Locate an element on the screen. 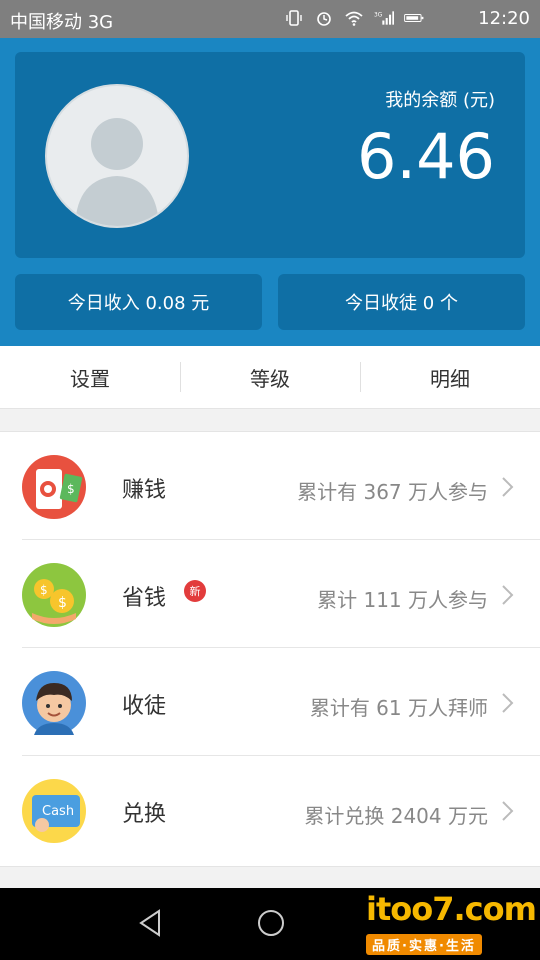 This screenshot has width=540, height=960. watermark-logo: itoo7.com 品质·实惠·生活 is located at coordinates (451, 922).